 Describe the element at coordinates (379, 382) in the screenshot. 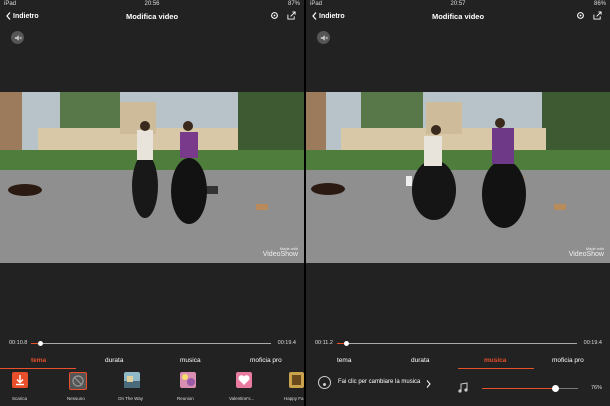

I see `change-music-label: Fai clic per cambiare la musica` at that location.